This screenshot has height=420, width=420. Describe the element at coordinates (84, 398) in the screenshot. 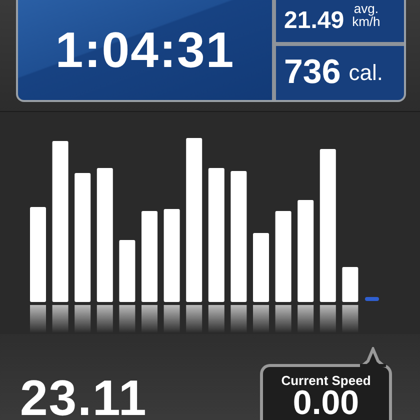

I see `distance-value: 23.11` at that location.